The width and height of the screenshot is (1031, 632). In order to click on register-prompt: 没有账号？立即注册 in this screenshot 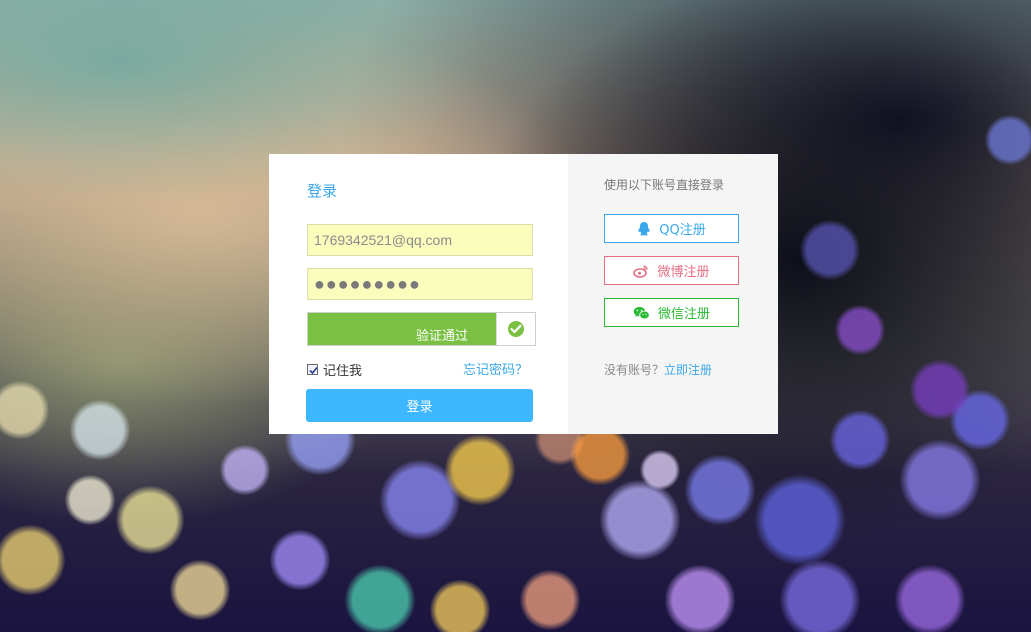, I will do `click(658, 369)`.